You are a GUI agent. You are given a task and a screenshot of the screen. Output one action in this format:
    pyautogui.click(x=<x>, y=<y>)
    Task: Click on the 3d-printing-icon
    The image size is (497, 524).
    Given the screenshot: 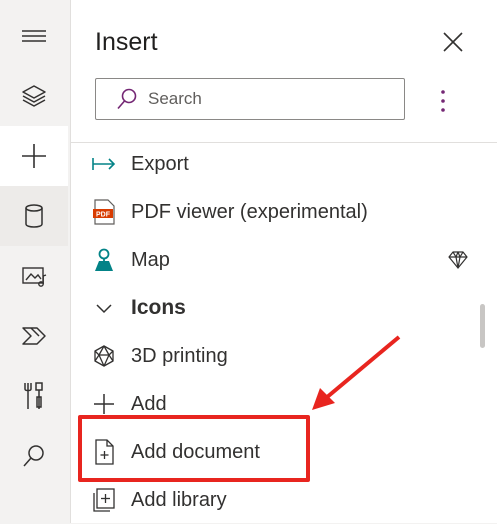 What is the action you would take?
    pyautogui.click(x=104, y=356)
    